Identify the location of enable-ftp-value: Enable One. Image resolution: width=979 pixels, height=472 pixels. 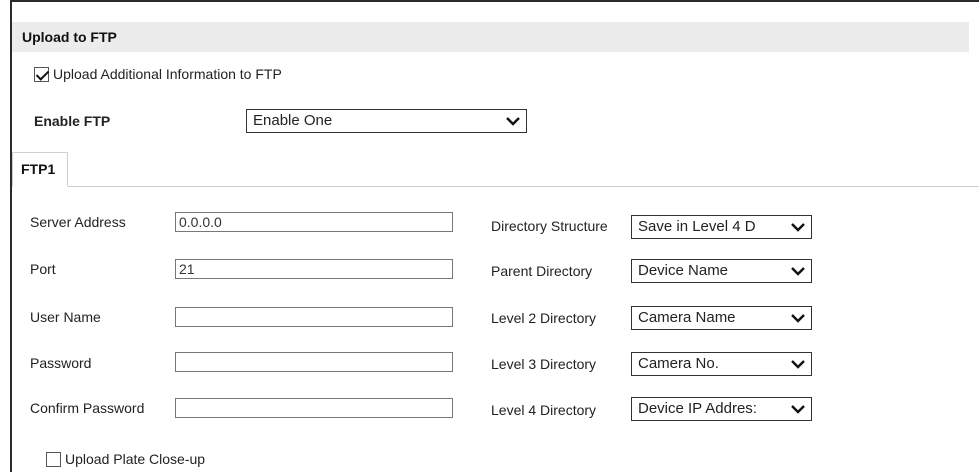
(293, 120).